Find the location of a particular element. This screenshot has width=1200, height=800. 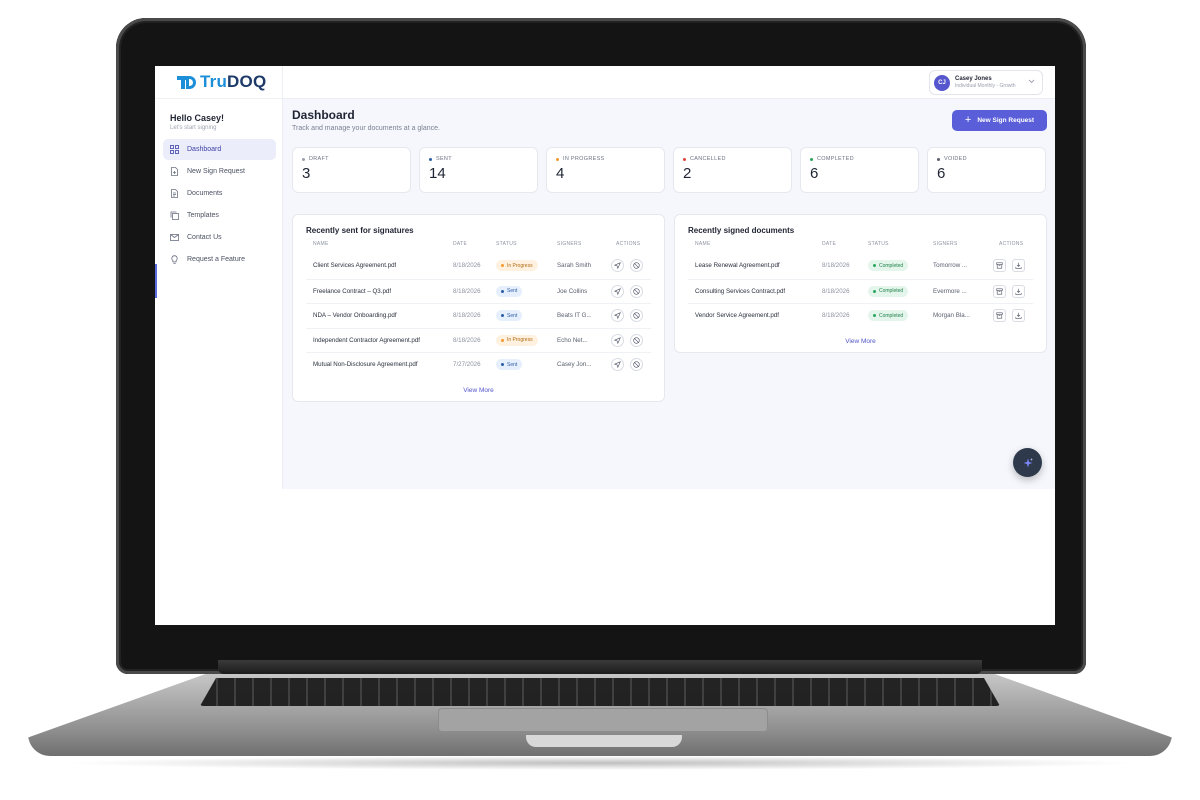

document-name: Client Services Agreement.pdf is located at coordinates (354, 265).